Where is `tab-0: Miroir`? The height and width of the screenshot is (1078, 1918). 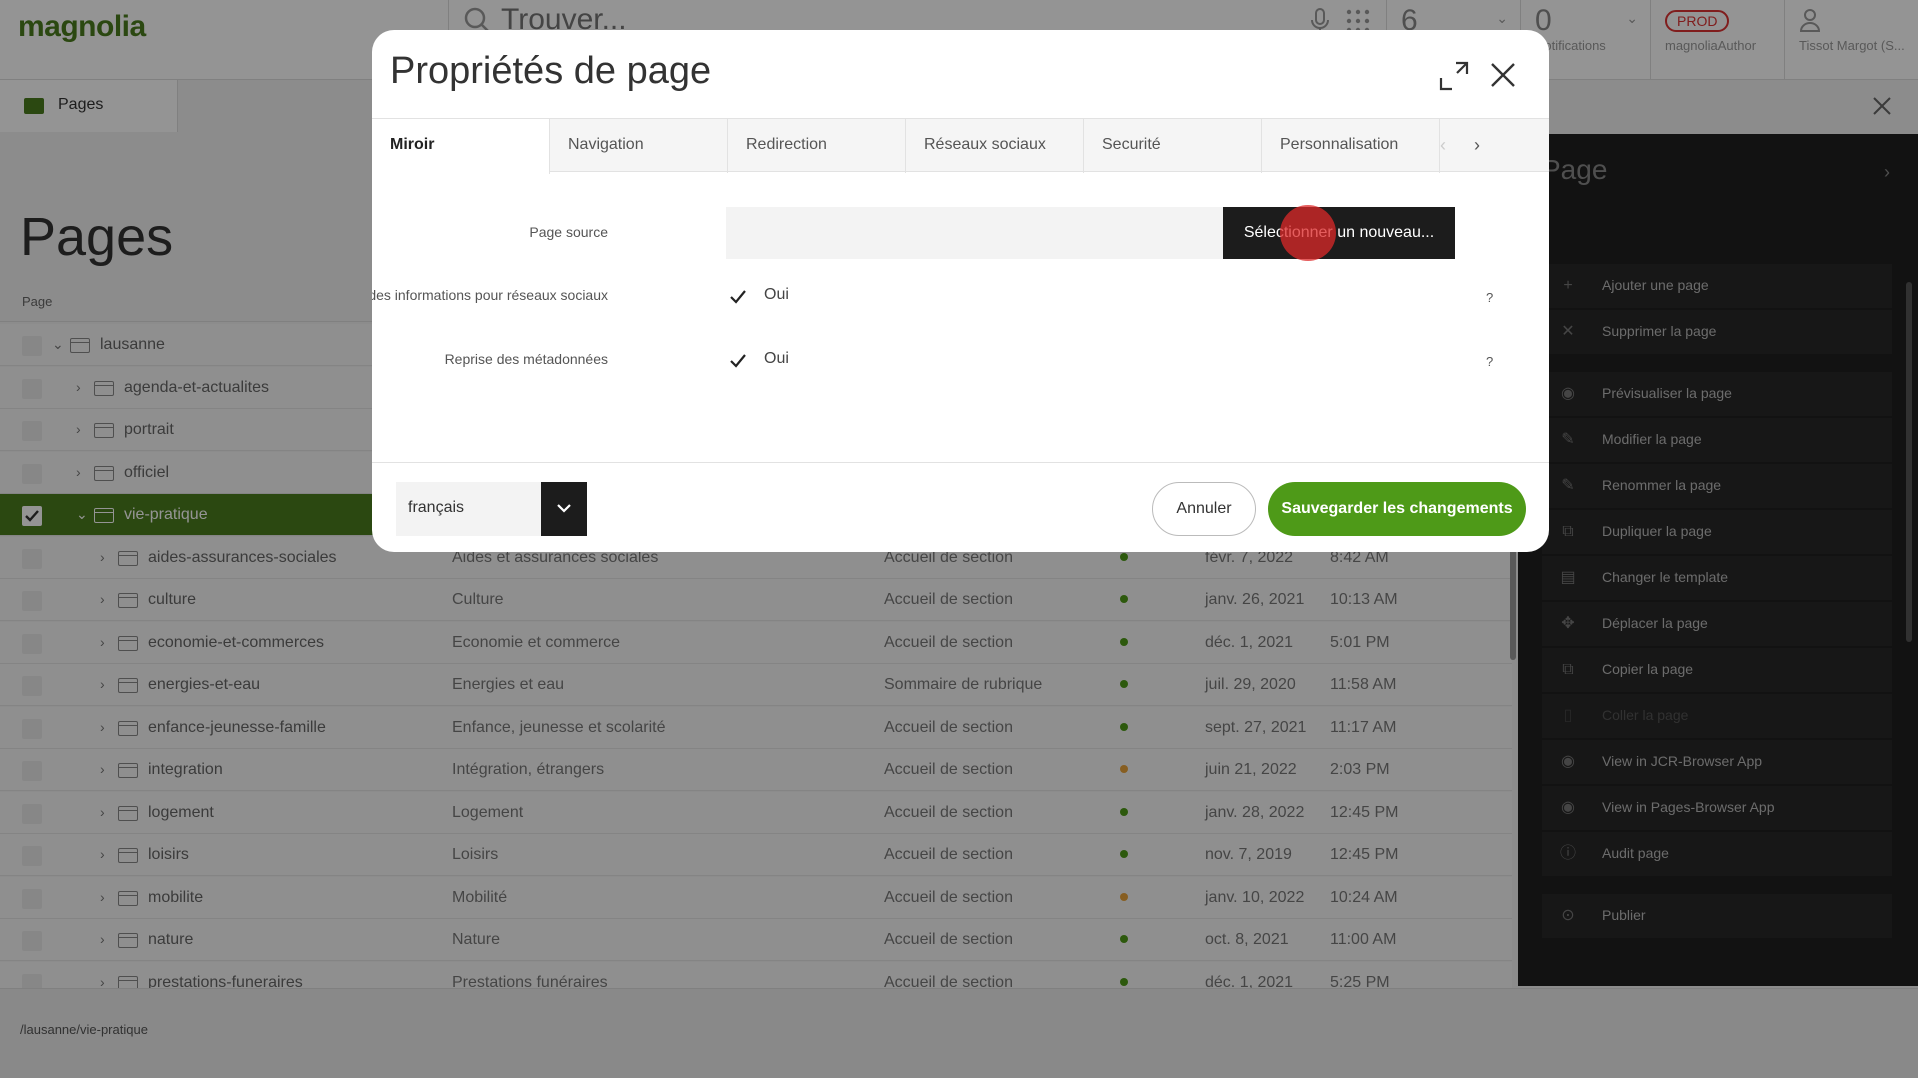 tab-0: Miroir is located at coordinates (461, 146).